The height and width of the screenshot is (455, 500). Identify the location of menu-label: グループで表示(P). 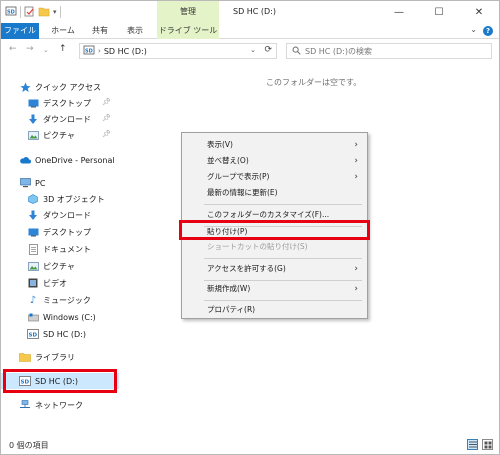
(238, 176).